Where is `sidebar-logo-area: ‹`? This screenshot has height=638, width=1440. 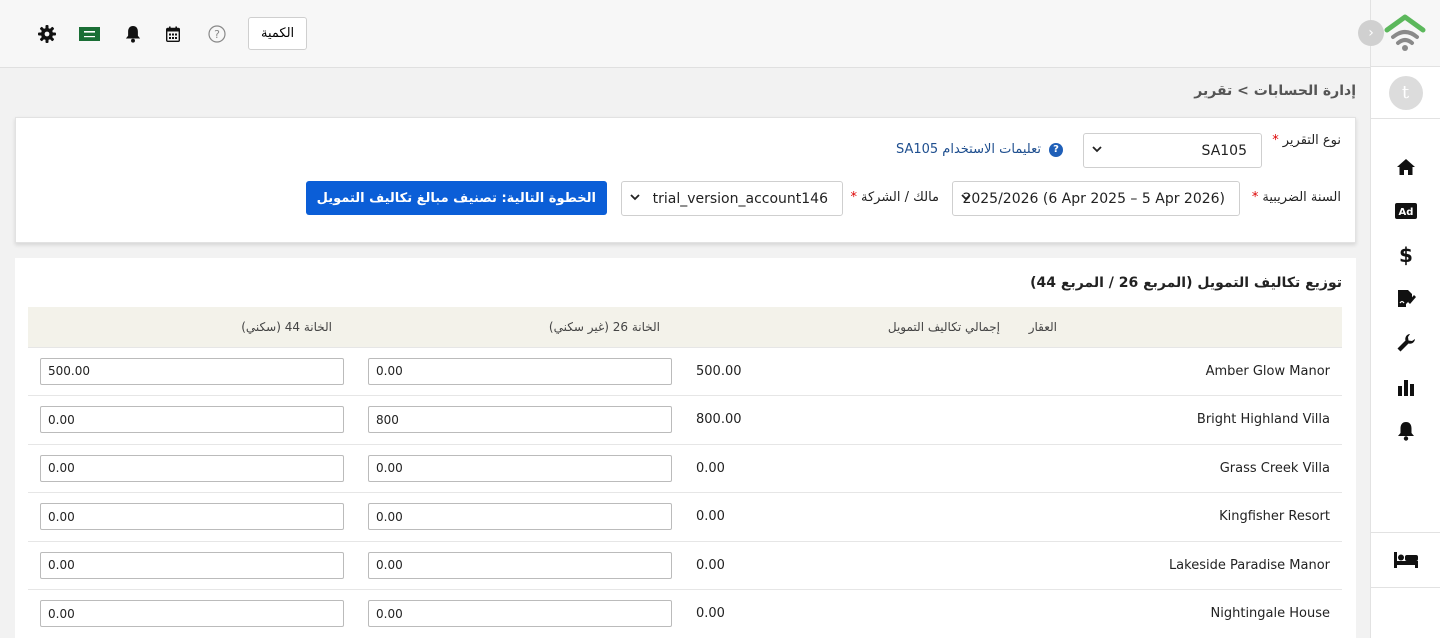
sidebar-logo-area: ‹ is located at coordinates (1399, 33).